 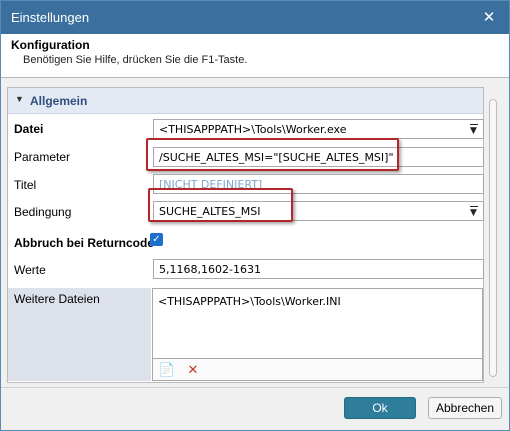 What do you see at coordinates (253, 129) in the screenshot?
I see `datei-value: <THISAPPPATH>\Tools\Worker.exe` at bounding box center [253, 129].